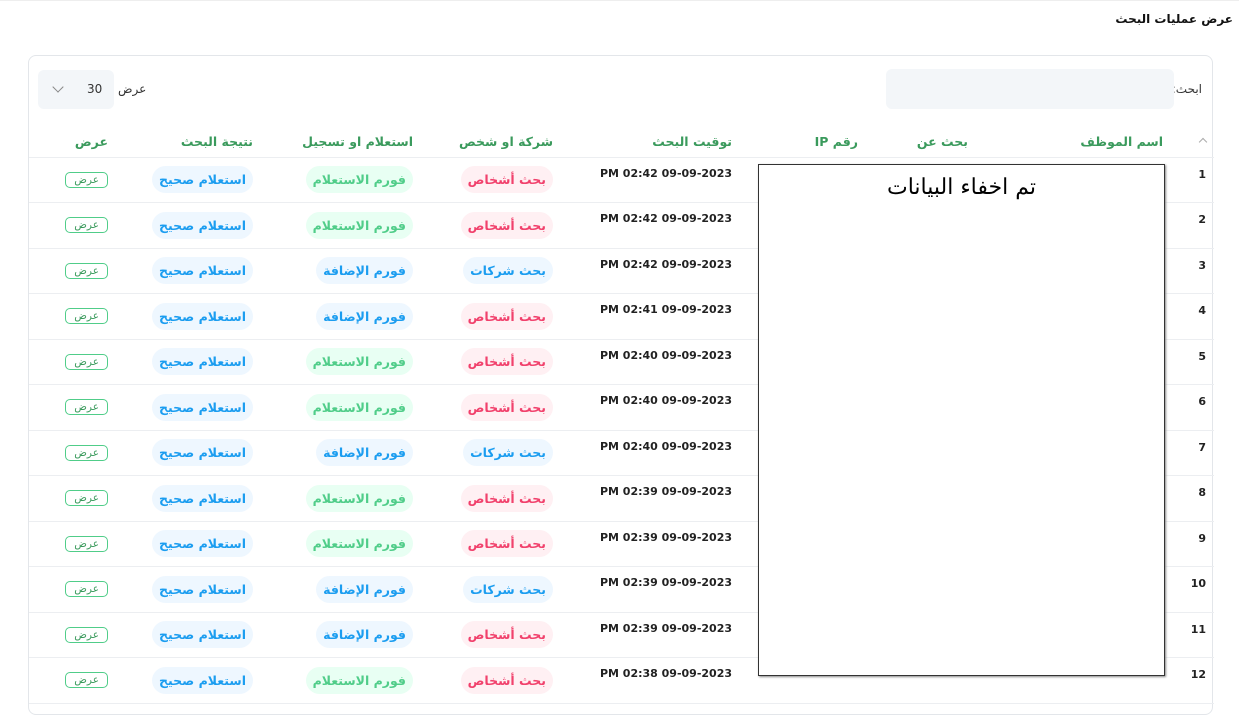 The height and width of the screenshot is (715, 1239). I want to click on header-search-time: توقيت البحث, so click(653, 142).